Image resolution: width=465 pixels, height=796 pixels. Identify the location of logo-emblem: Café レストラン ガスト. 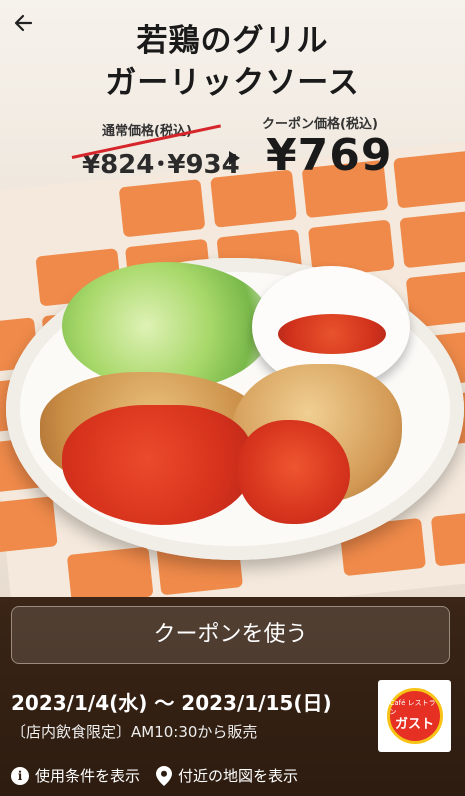
(414, 716).